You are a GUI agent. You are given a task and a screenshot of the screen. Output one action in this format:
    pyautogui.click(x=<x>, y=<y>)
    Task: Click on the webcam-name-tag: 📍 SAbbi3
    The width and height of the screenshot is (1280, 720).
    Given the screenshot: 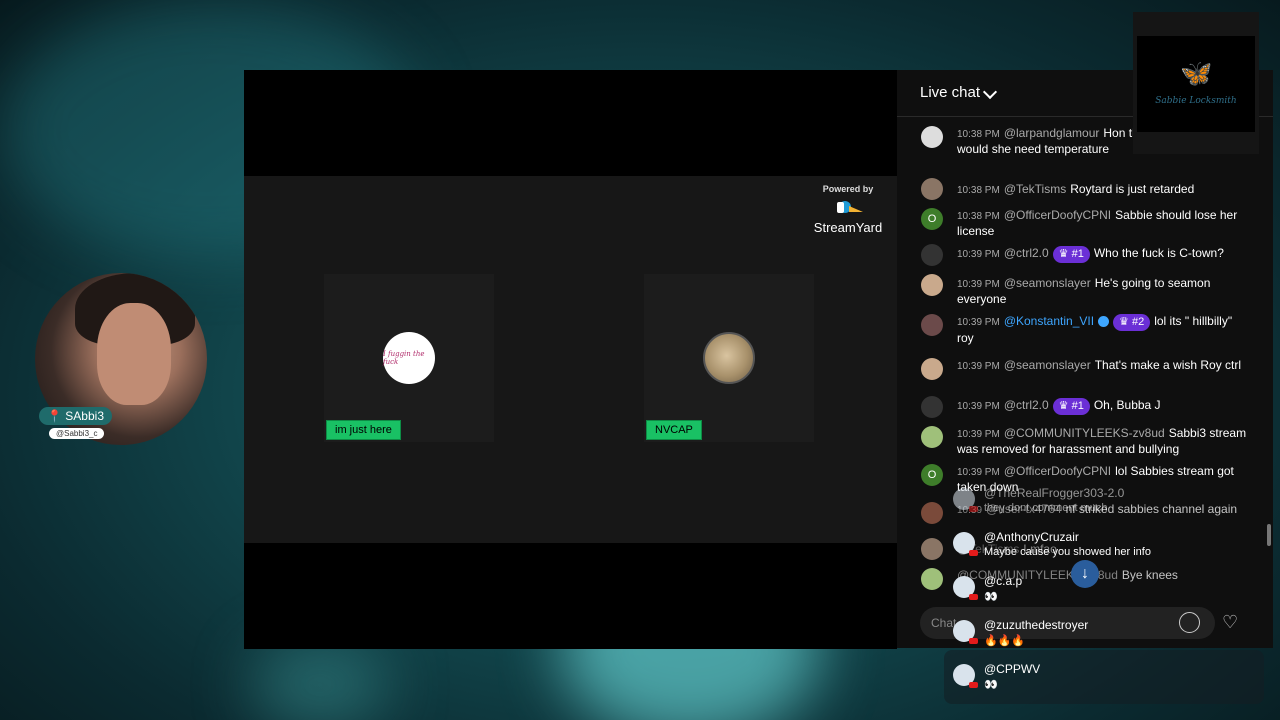 What is the action you would take?
    pyautogui.click(x=75, y=416)
    